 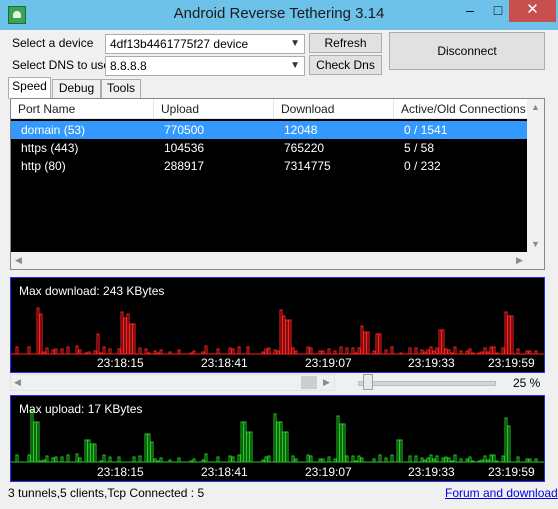 What do you see at coordinates (328, 472) in the screenshot?
I see `upload-tick-label: 23:19:07` at bounding box center [328, 472].